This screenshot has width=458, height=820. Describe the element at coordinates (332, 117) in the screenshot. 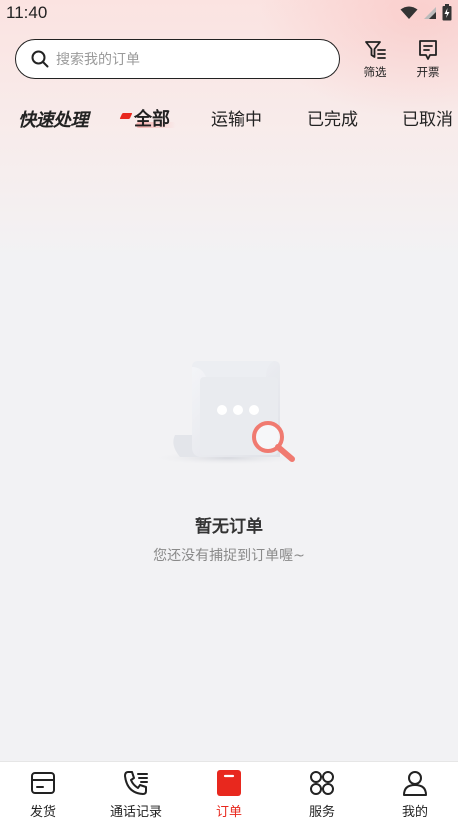

I see `tab-completed: 已完成` at that location.